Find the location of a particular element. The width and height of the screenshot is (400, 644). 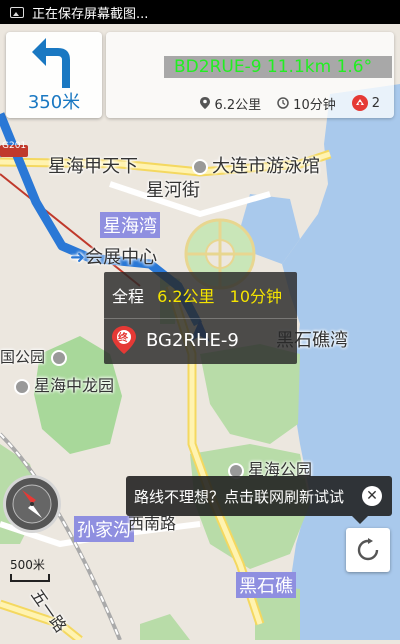

traffic-camera-icon is located at coordinates (359, 103).